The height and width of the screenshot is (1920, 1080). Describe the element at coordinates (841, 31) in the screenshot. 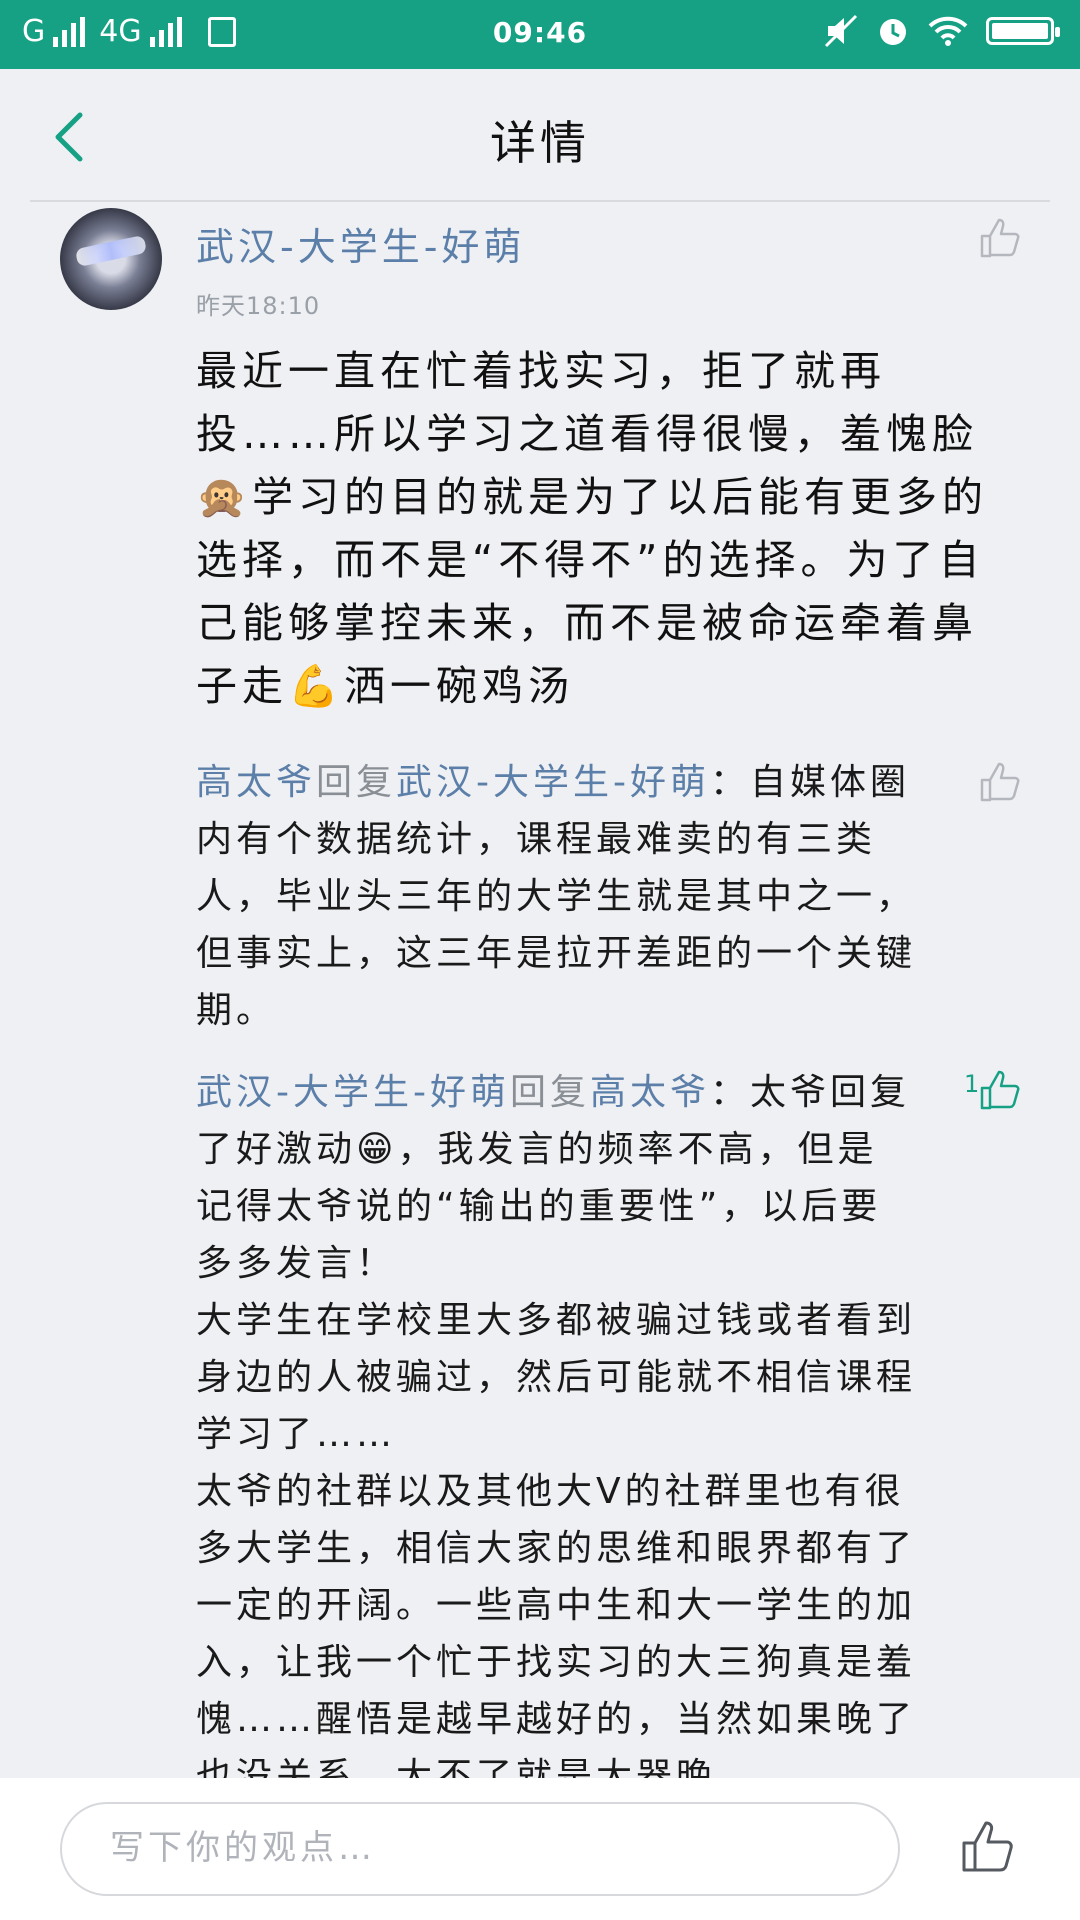

I see `mute-icon` at that location.